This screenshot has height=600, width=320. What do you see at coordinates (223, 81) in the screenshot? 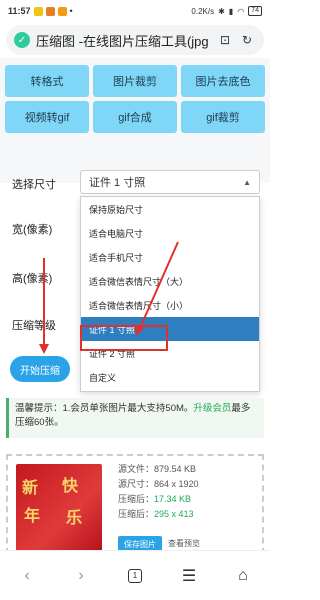
I see `tool-remove-background: 图片去底色` at bounding box center [223, 81].